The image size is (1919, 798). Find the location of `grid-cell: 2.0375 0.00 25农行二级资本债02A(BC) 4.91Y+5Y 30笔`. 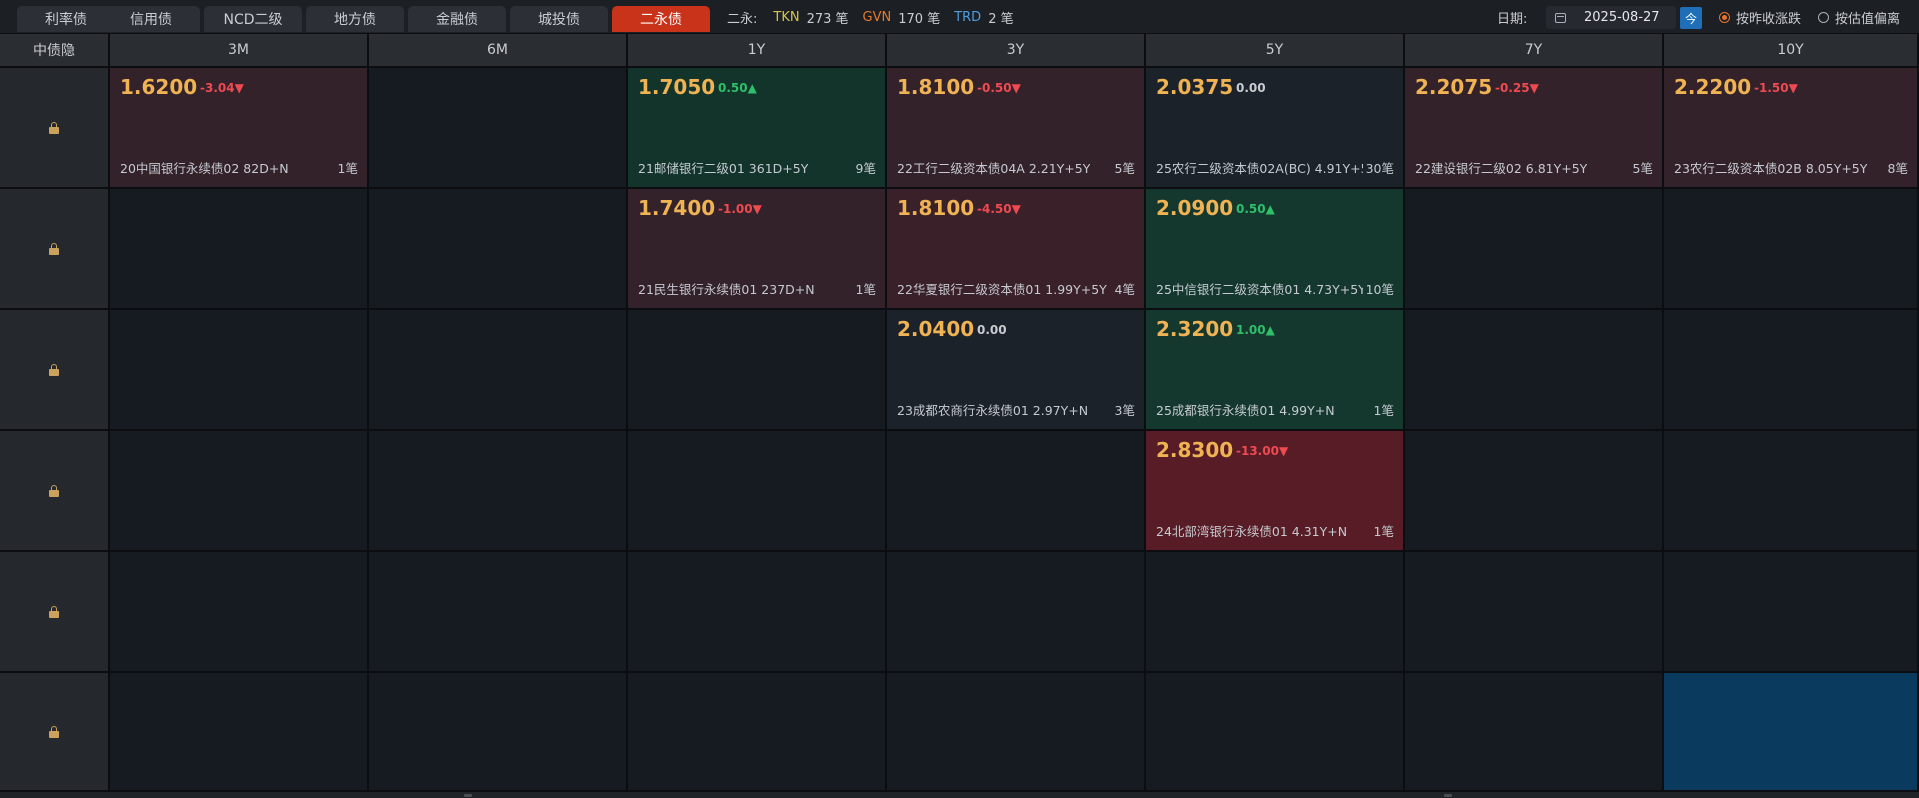

grid-cell: 2.0375 0.00 25农行二级资本债02A(BC) 4.91Y+5Y 30笔 is located at coordinates (1275, 128).